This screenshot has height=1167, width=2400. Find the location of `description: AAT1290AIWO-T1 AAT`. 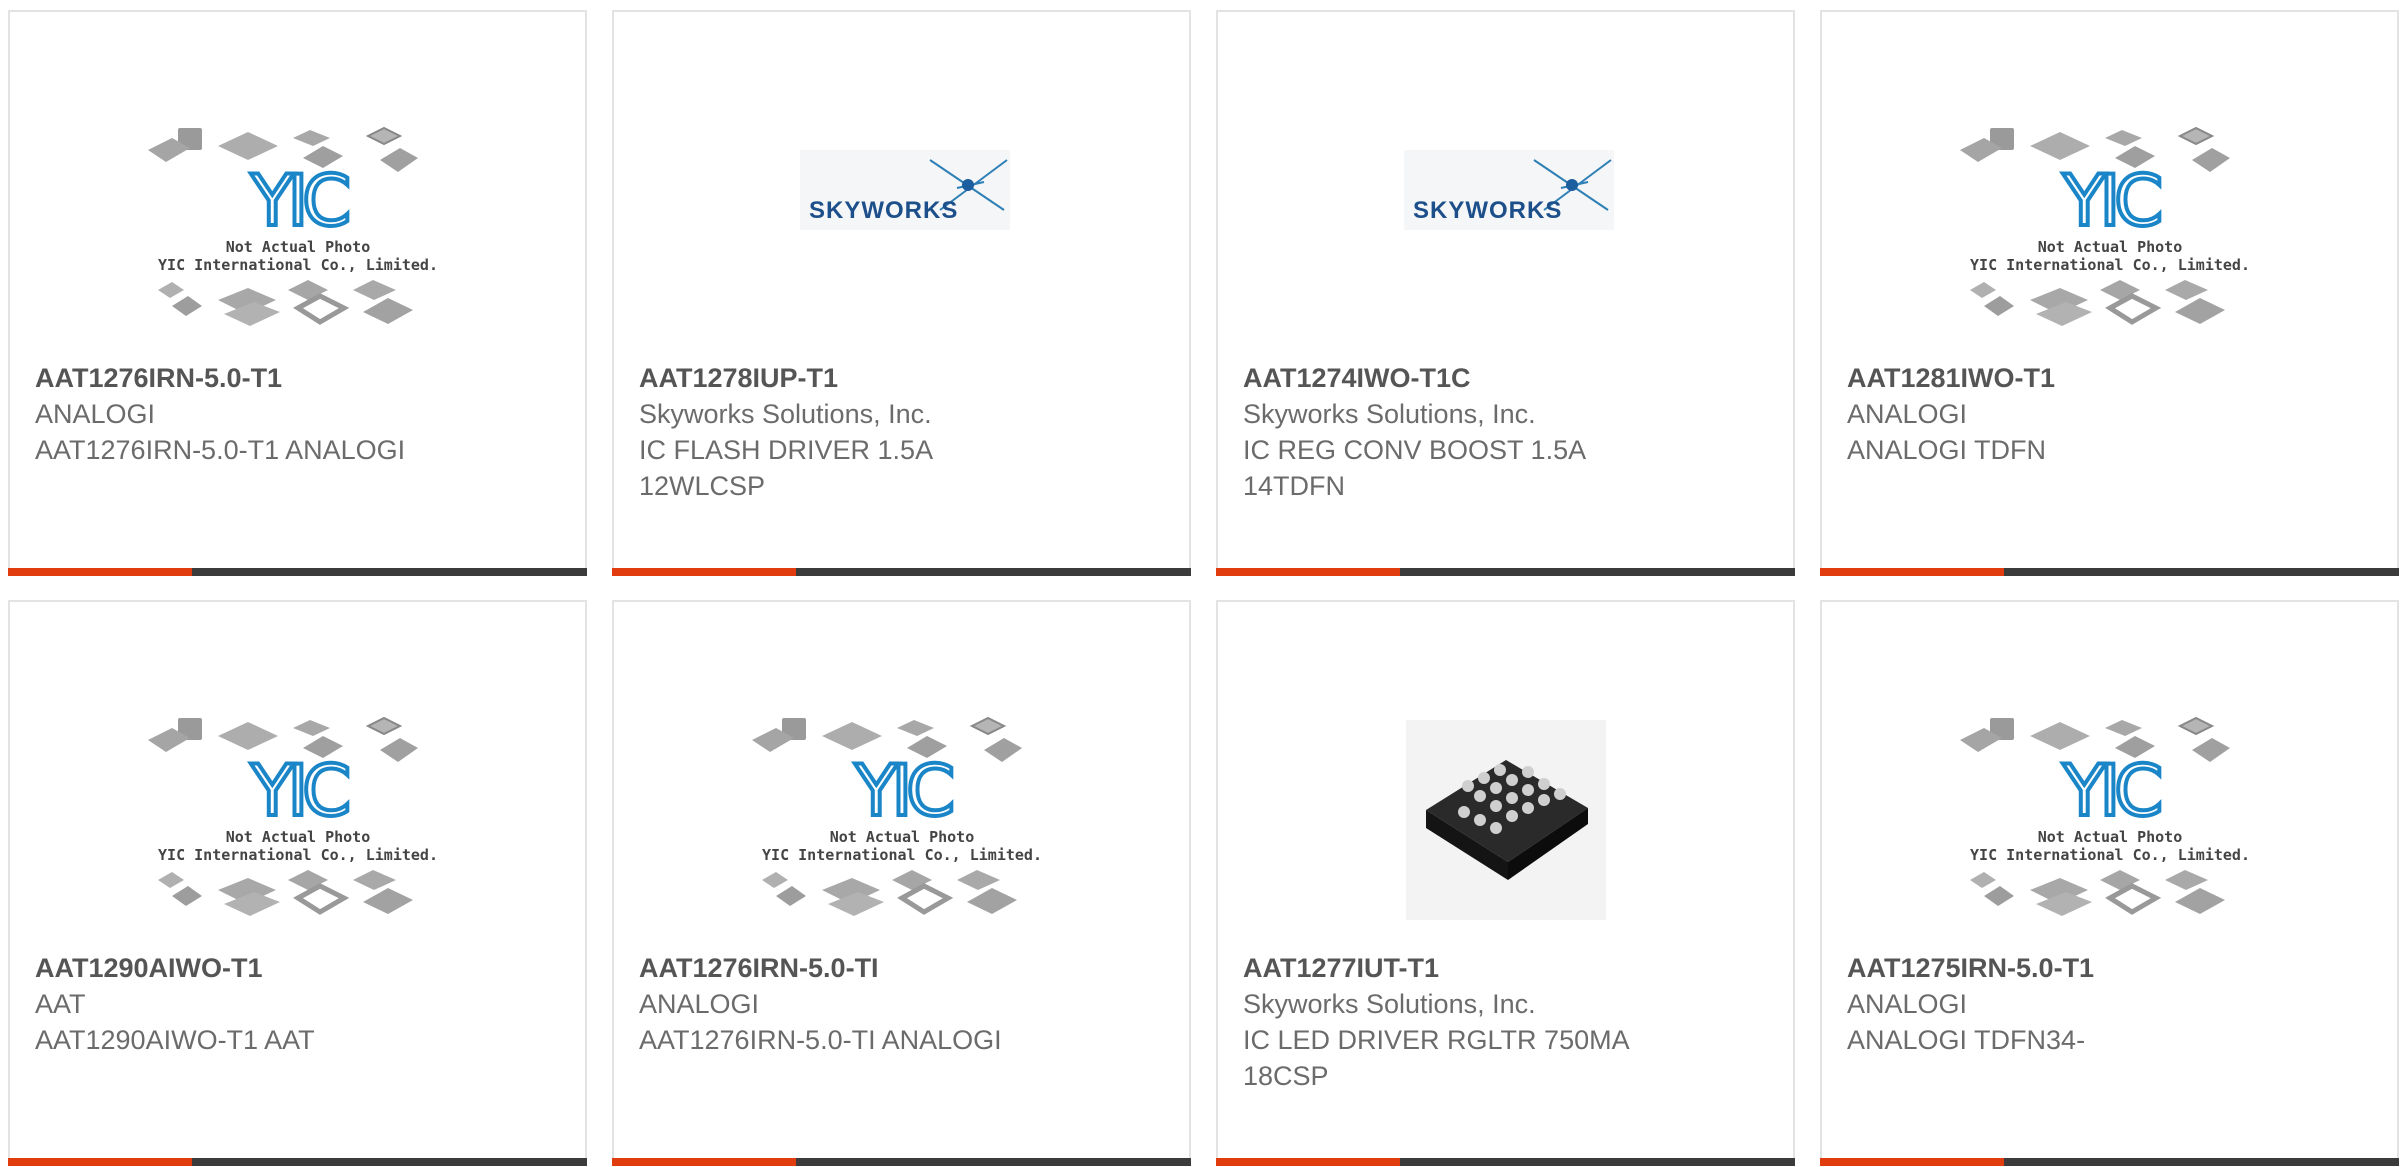

description: AAT1290AIWO-T1 AAT is located at coordinates (175, 1040).